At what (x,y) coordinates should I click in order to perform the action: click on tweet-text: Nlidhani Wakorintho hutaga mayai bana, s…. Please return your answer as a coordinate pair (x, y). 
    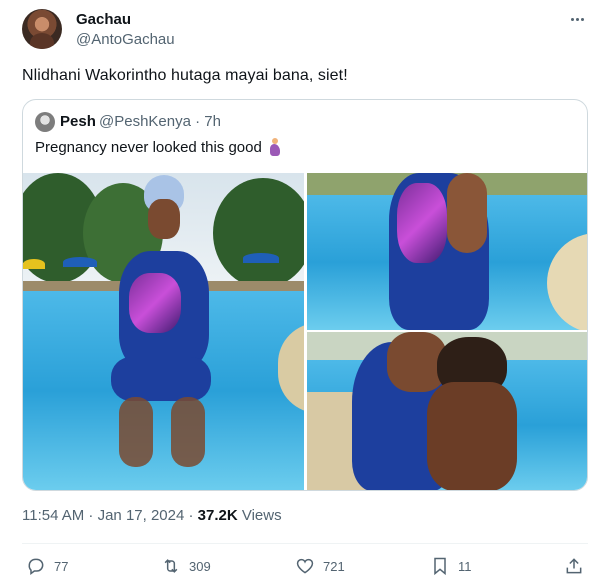
    Looking at the image, I should click on (185, 75).